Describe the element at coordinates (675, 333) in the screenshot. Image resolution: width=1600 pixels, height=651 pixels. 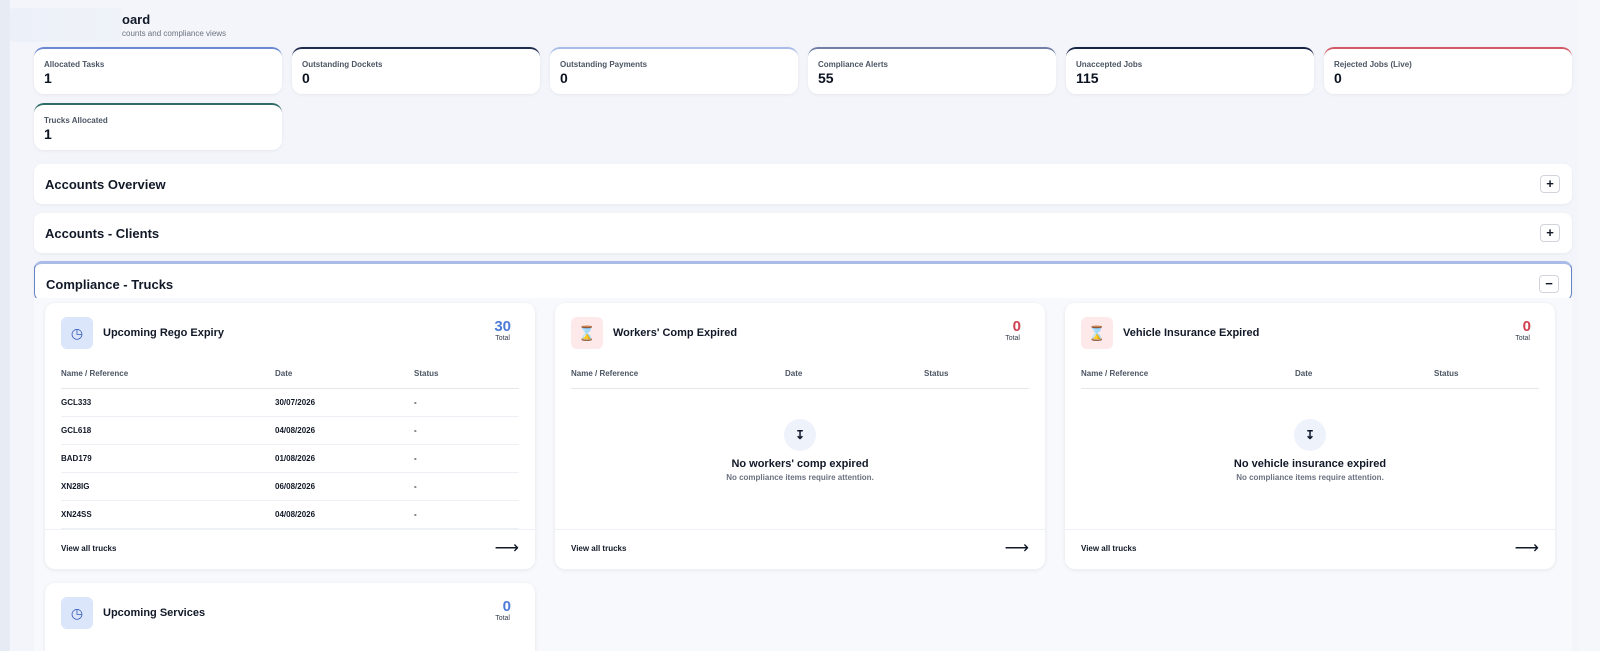
I see `card-title: Workers' Comp Expired` at that location.